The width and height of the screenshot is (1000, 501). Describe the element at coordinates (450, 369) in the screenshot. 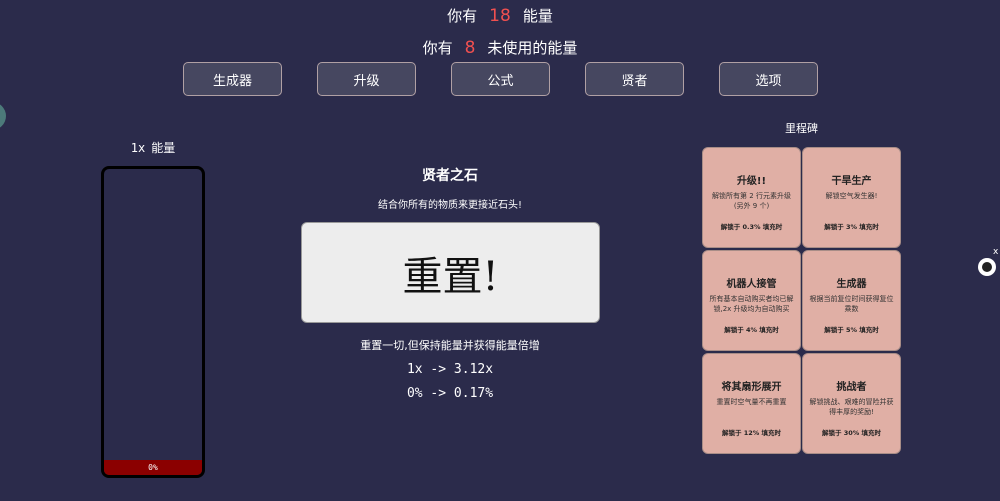

I see `multiplier-change: 1x -> 3.12x` at that location.